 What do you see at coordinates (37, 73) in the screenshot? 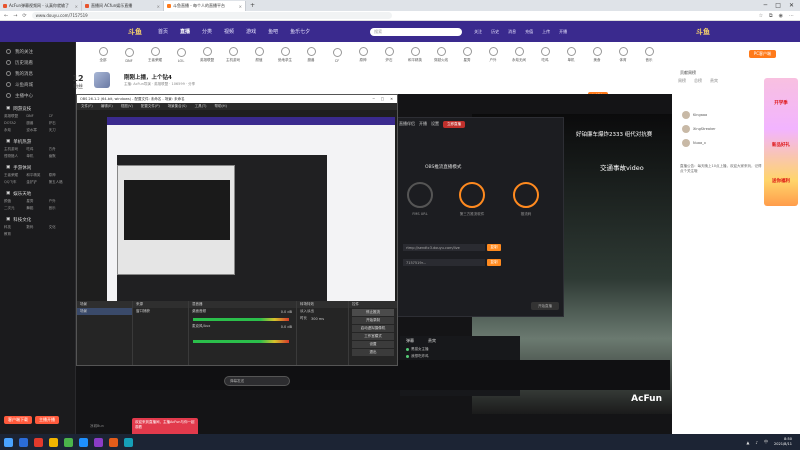
I see `sidebar-item-messages: 我的消息` at bounding box center [37, 73].